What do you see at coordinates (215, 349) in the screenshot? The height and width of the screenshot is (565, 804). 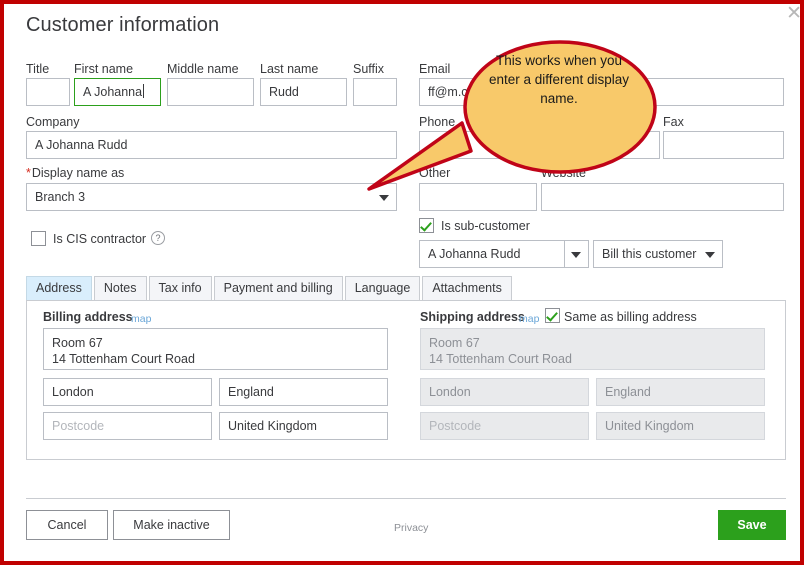 I see `billing-street-input: Room 67 14 Tottenham Court Road` at bounding box center [215, 349].